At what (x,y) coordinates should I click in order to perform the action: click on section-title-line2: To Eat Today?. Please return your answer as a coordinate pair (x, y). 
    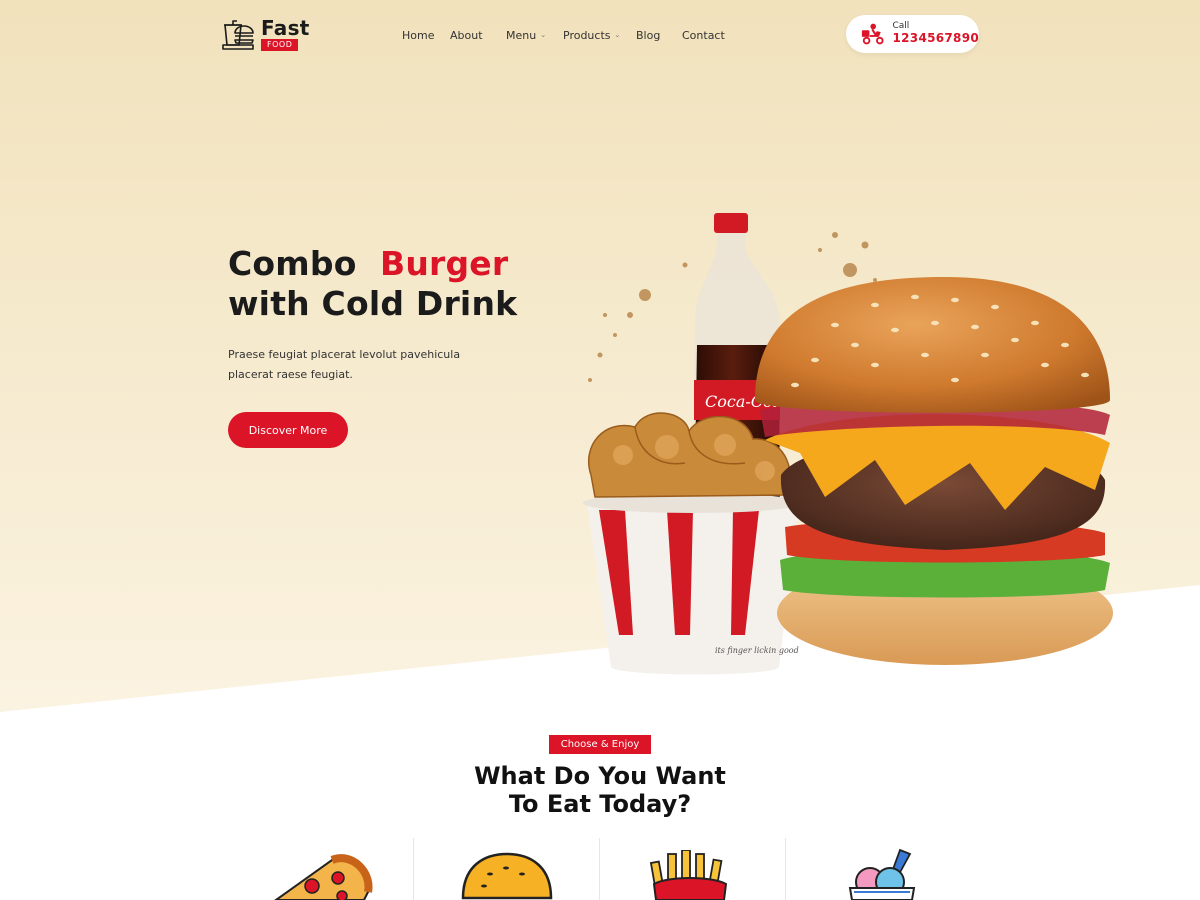
    Looking at the image, I should click on (600, 804).